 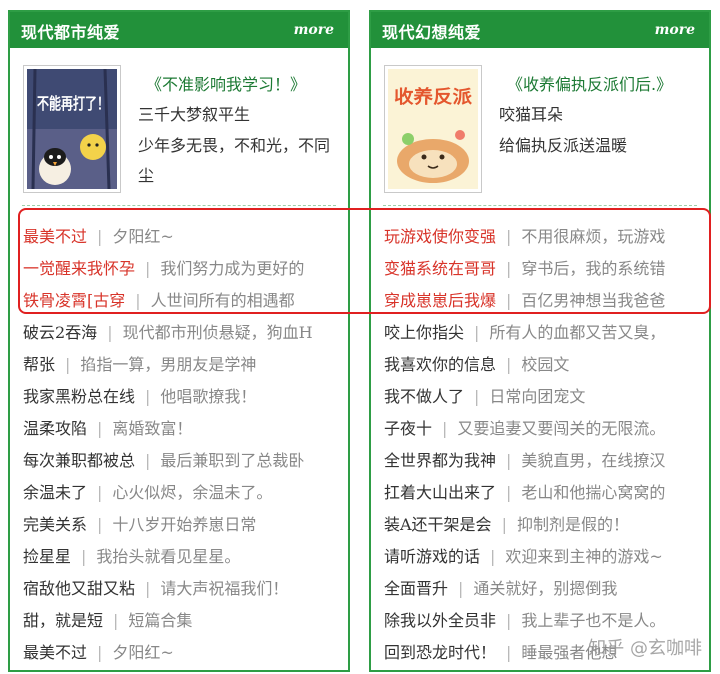 What do you see at coordinates (537, 396) in the screenshot?
I see `book-description: 日常向团宠文` at bounding box center [537, 396].